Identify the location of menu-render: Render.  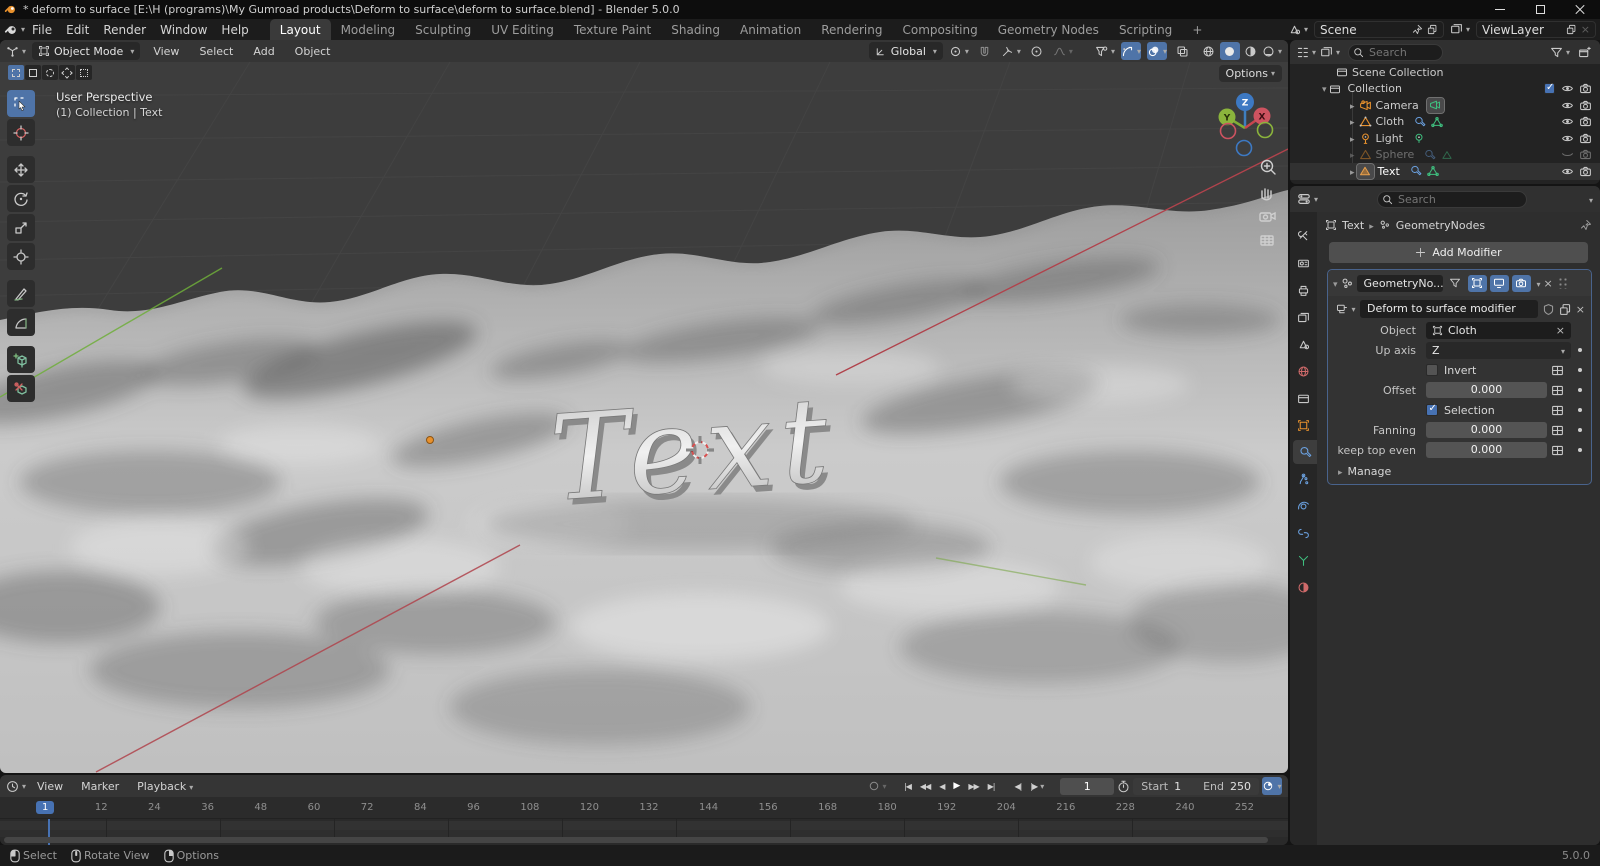
(124, 30).